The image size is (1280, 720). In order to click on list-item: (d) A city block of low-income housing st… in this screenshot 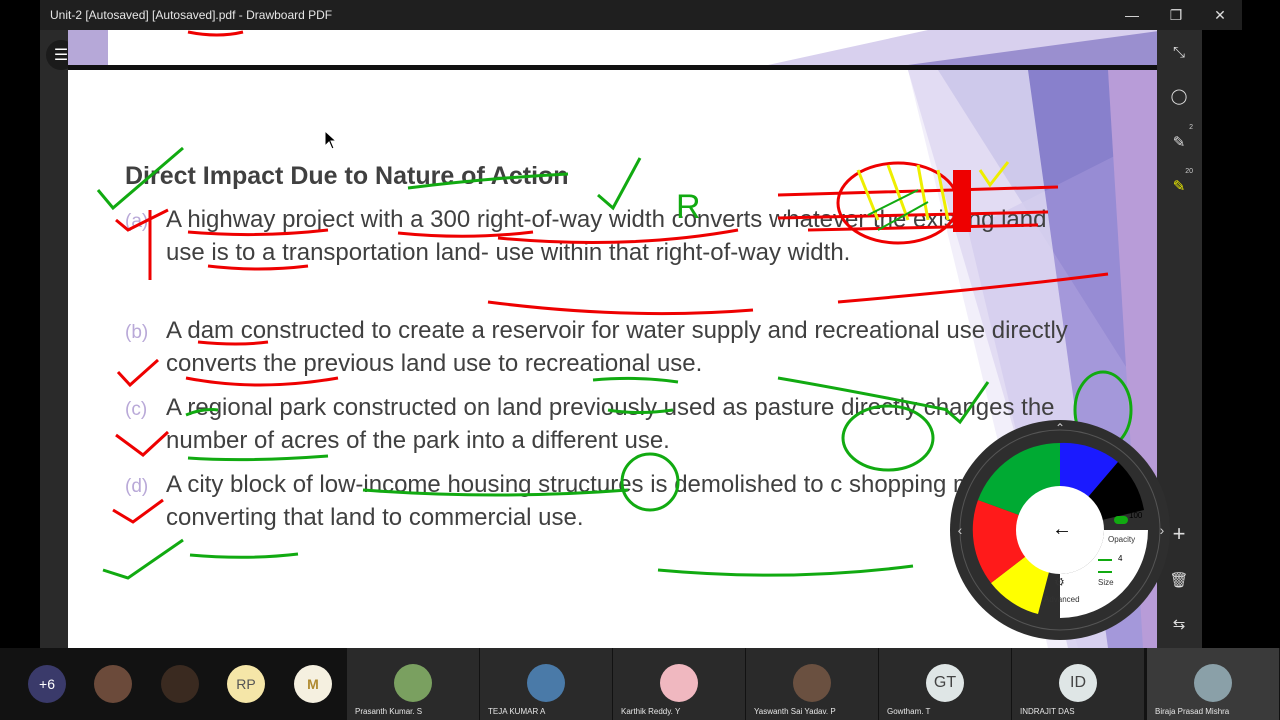, I will do `click(608, 501)`.